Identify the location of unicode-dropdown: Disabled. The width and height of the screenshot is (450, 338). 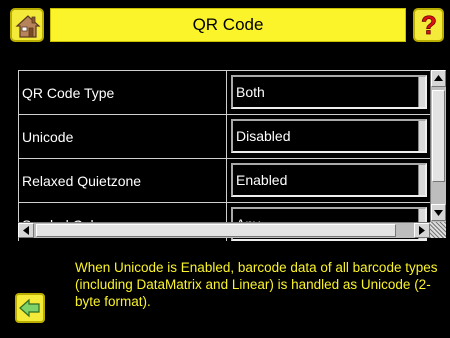
(329, 136).